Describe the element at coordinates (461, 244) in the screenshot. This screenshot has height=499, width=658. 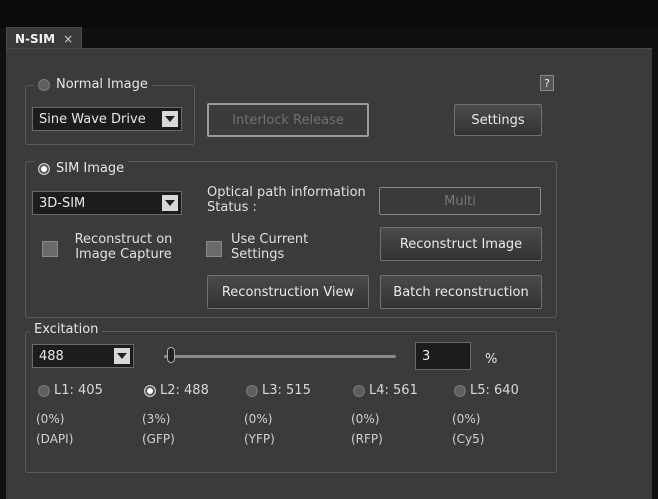
I see `reconstruct-image-button: Reconstruct Image` at that location.